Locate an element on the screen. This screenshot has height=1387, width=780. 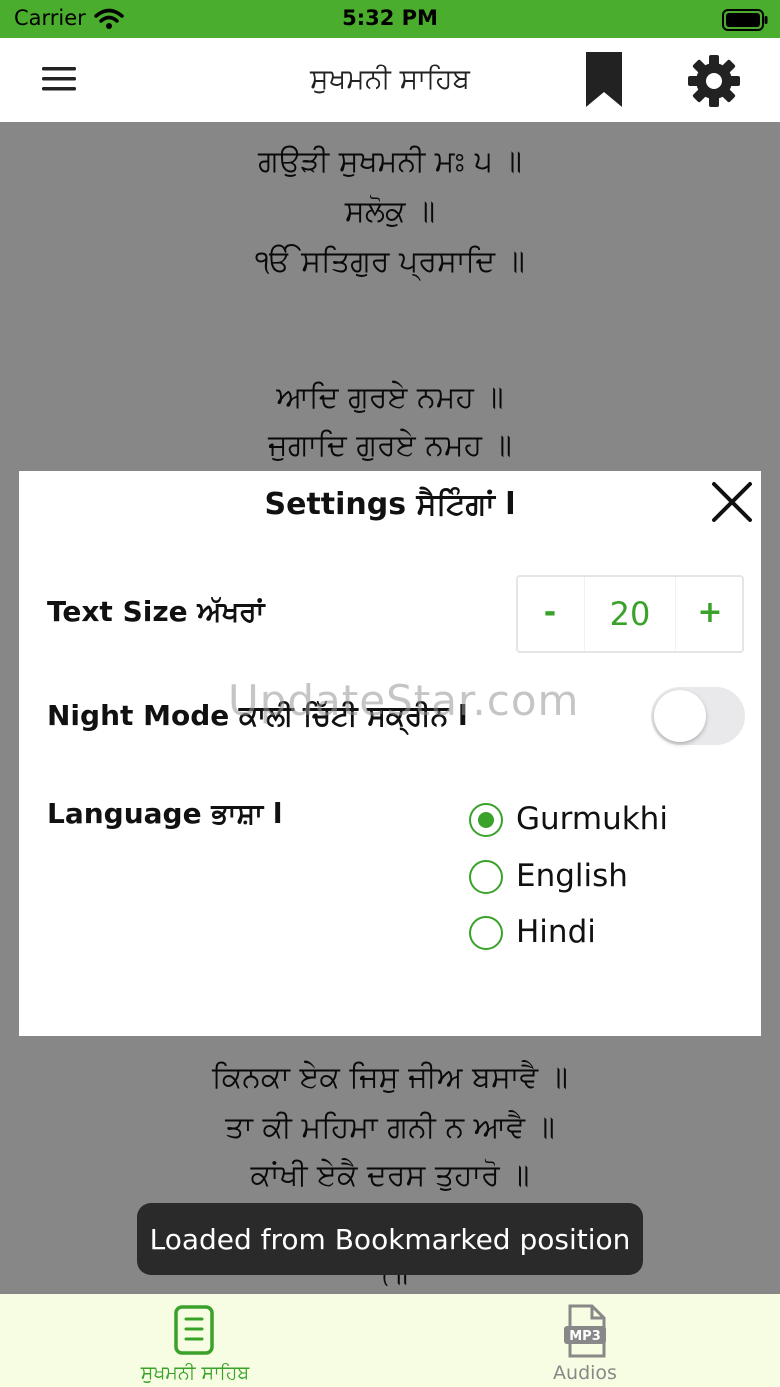
decrease-text-size-button: - is located at coordinates (550, 614).